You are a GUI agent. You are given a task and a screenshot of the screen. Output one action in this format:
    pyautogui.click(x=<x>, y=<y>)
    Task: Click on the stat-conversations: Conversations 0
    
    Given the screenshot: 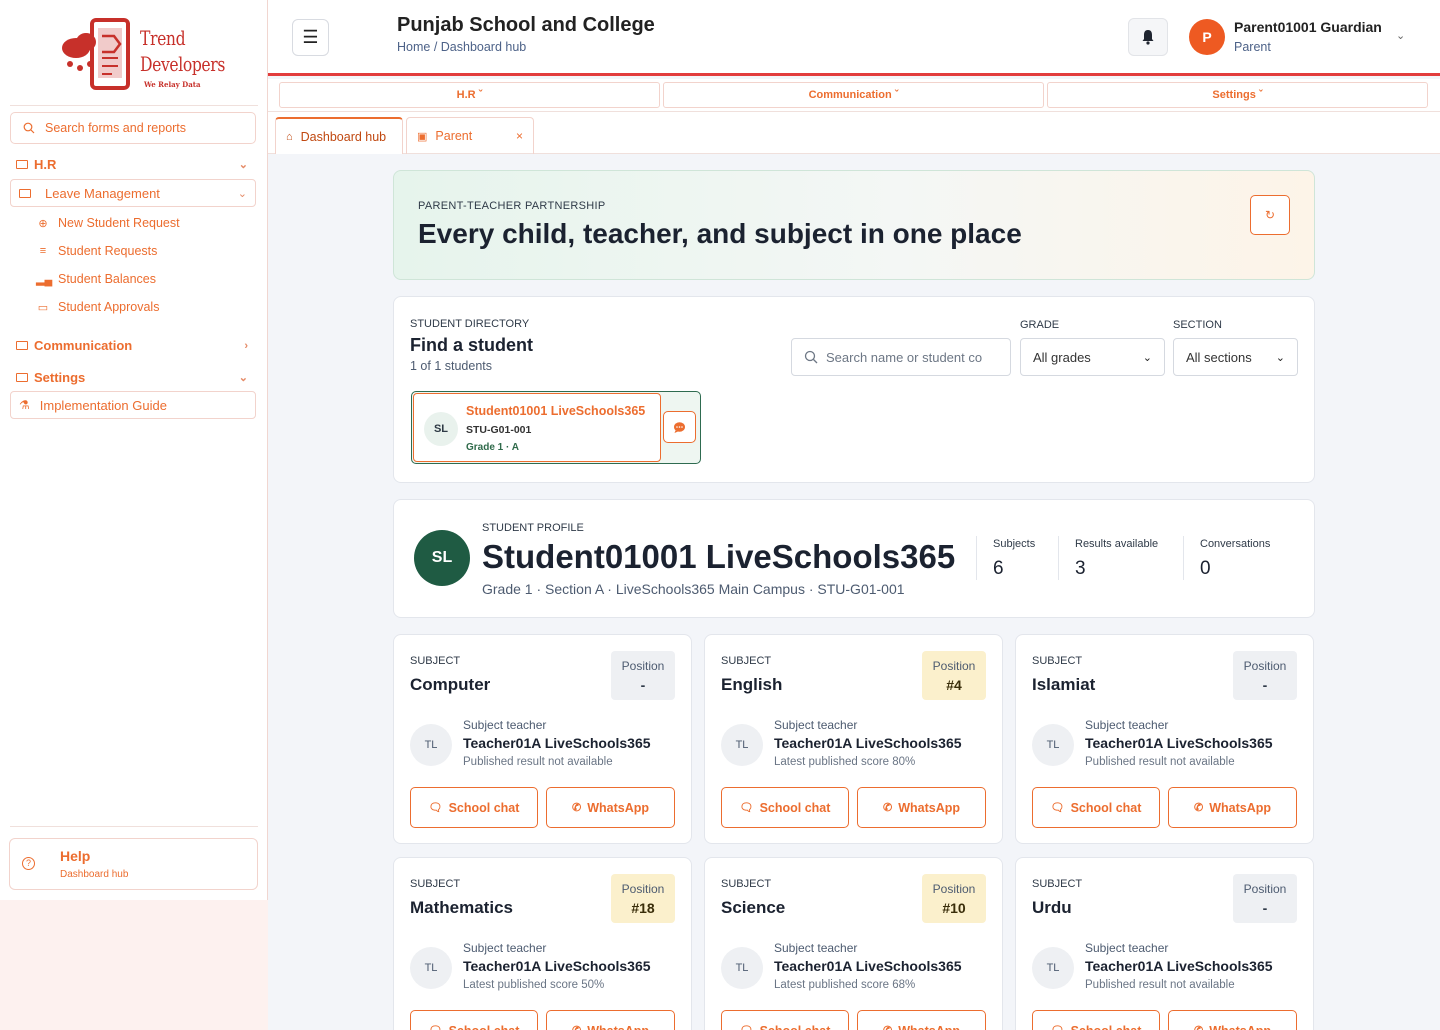 What is the action you would take?
    pyautogui.click(x=1226, y=558)
    